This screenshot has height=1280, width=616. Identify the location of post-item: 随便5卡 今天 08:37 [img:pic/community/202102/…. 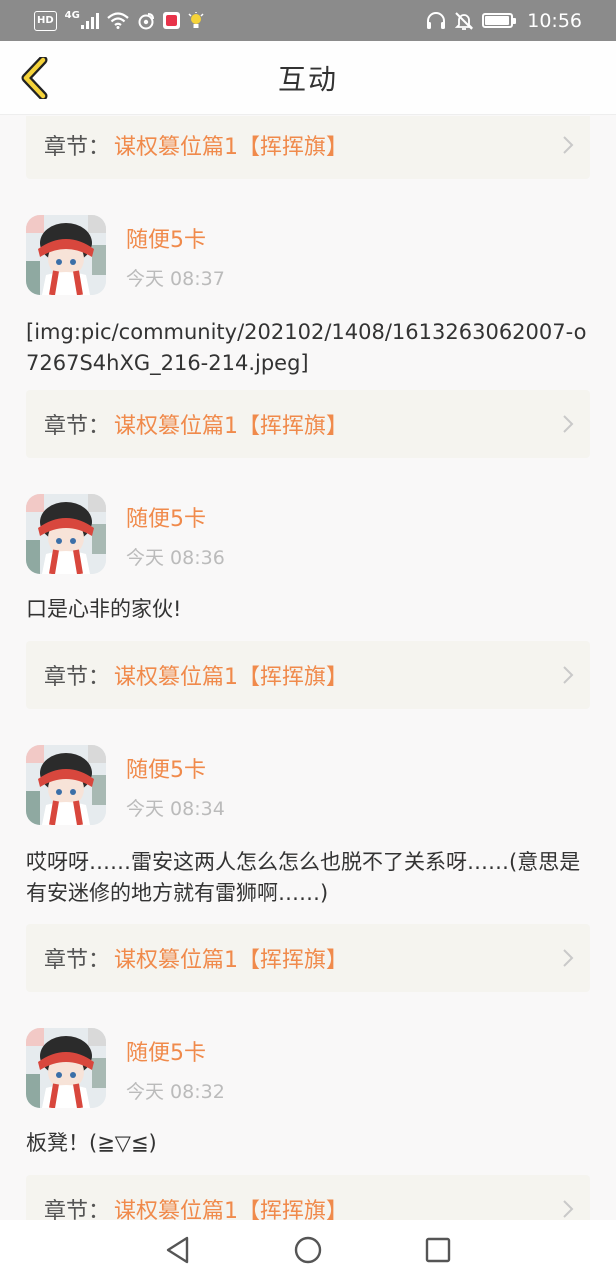
(308, 297).